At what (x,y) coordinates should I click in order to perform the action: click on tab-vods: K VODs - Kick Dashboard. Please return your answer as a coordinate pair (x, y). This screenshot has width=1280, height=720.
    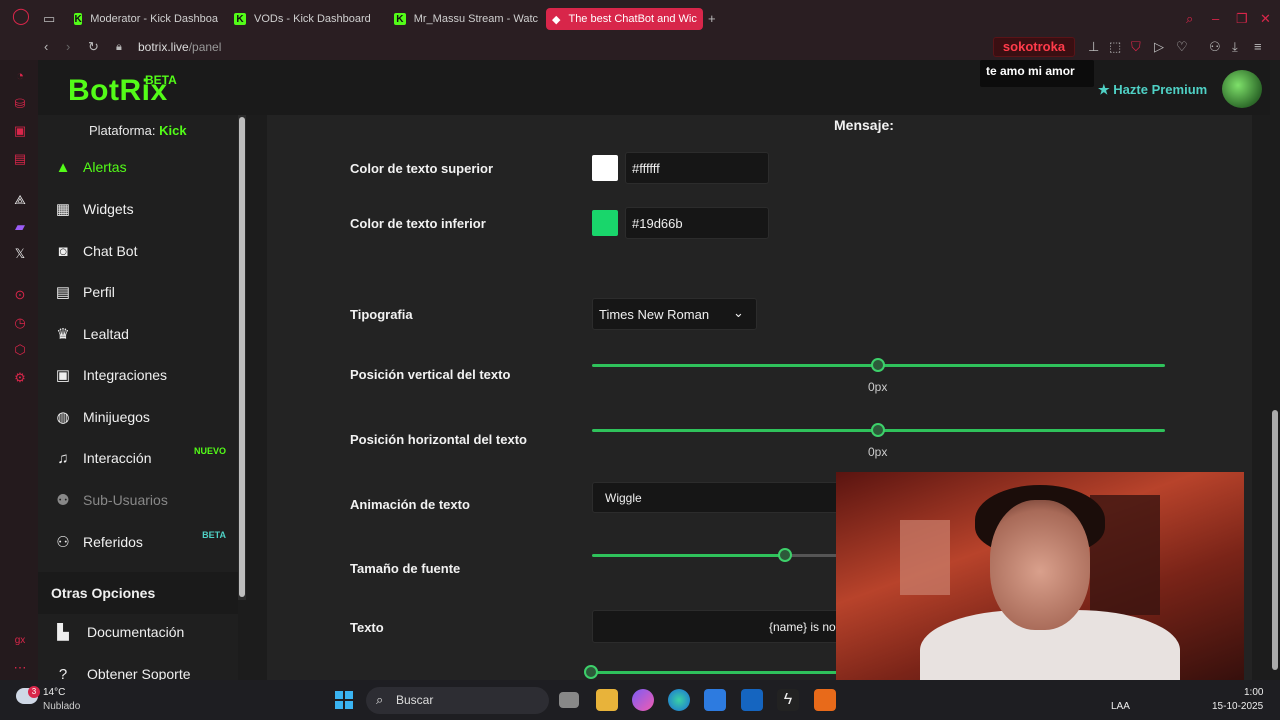
    Looking at the image, I should click on (303, 19).